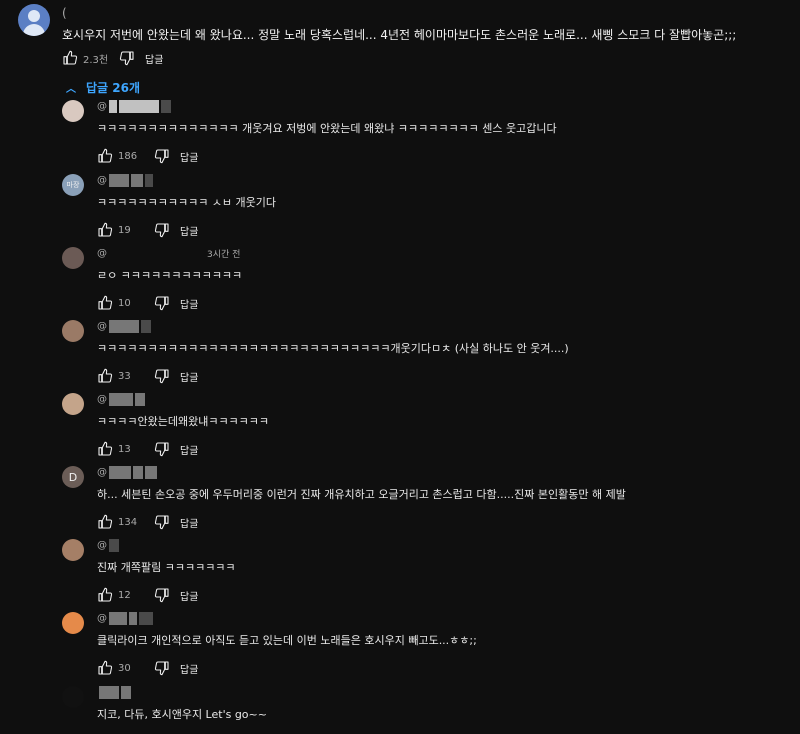 Image resolution: width=800 pixels, height=734 pixels. I want to click on comment-author: (, so click(64, 13).